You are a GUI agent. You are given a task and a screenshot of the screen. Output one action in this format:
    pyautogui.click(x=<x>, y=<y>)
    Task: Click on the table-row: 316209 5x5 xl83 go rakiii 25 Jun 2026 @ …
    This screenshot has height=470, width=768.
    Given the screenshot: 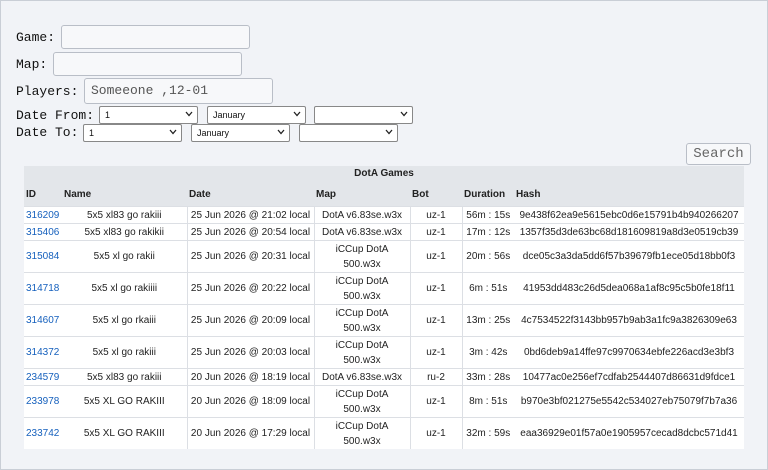 What is the action you would take?
    pyautogui.click(x=384, y=215)
    